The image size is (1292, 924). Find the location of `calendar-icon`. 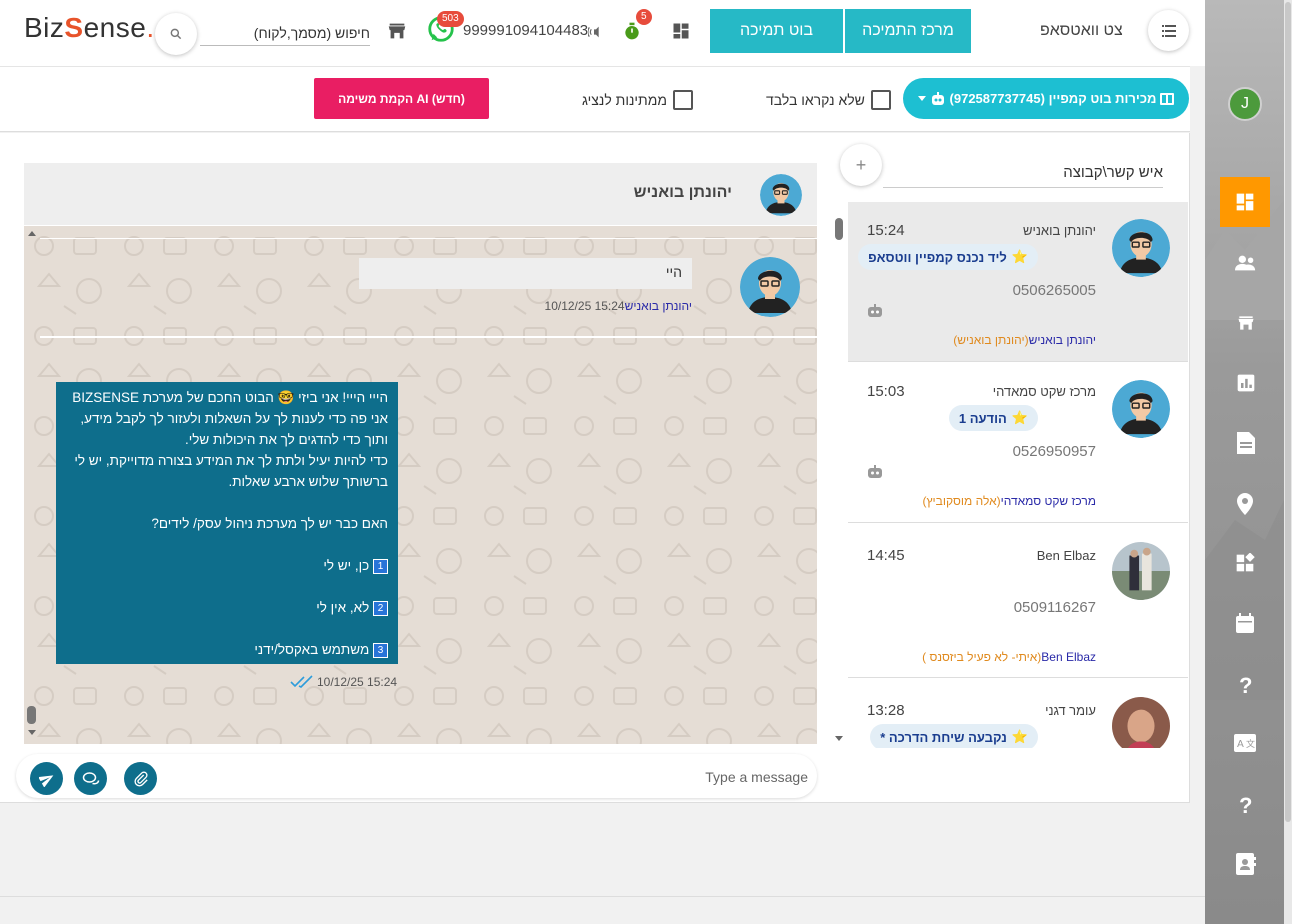

calendar-icon is located at coordinates (1245, 623).